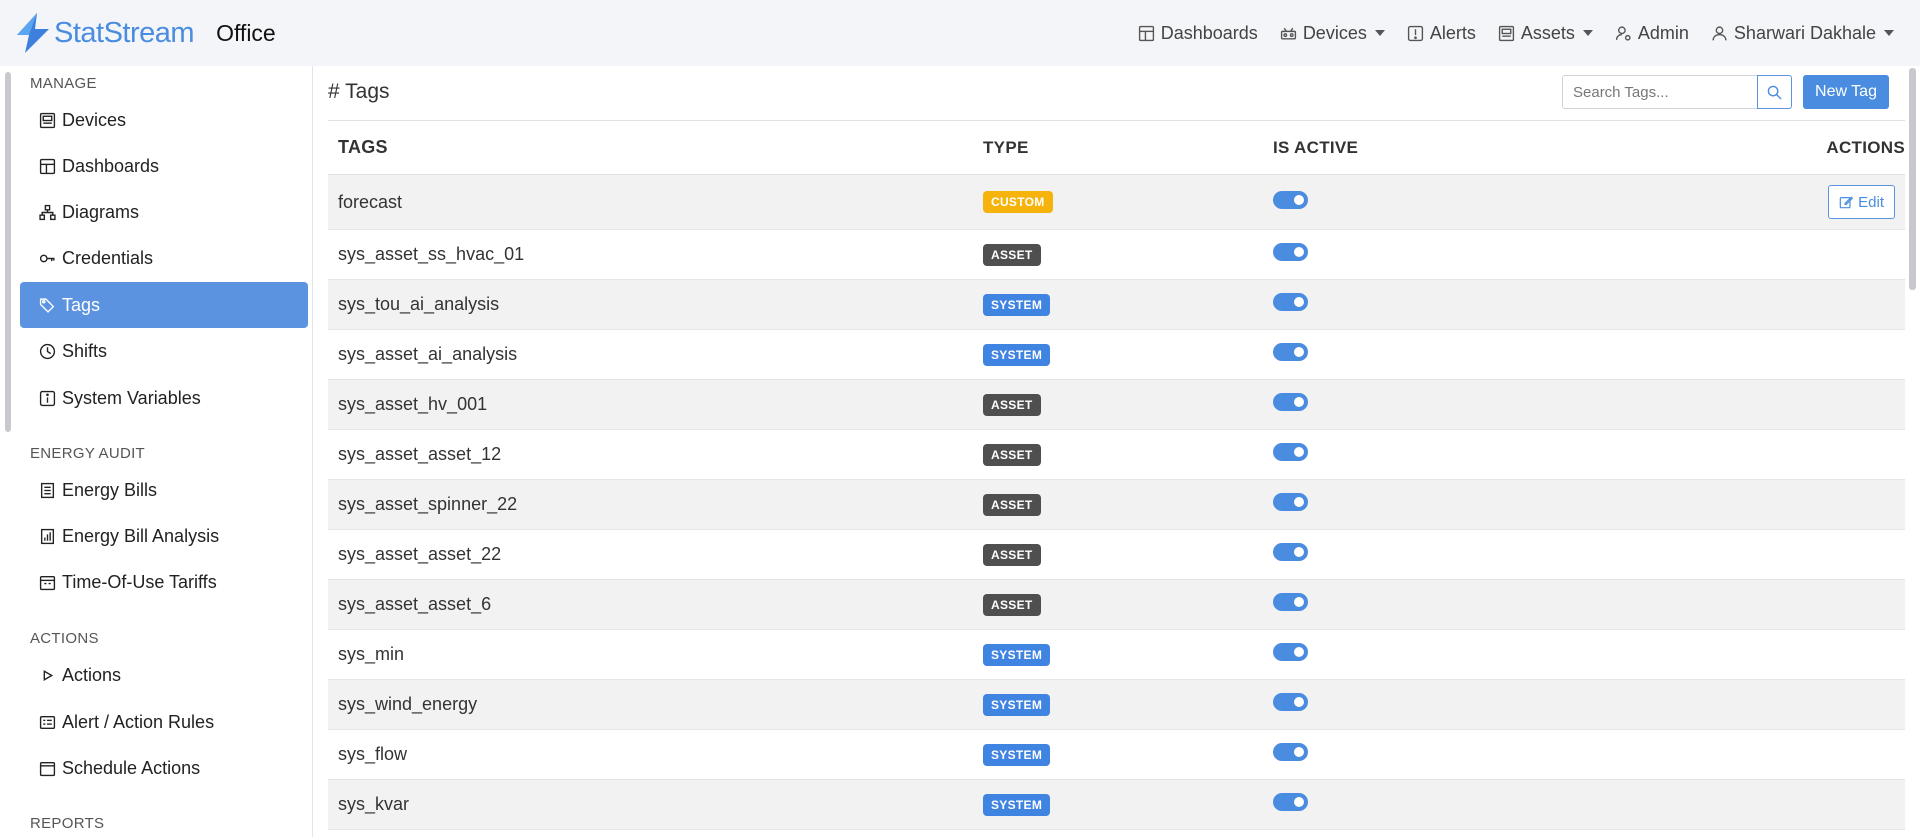 Image resolution: width=1920 pixels, height=837 pixels. I want to click on column-header-is-active: IS ACTIVE, so click(1473, 148).